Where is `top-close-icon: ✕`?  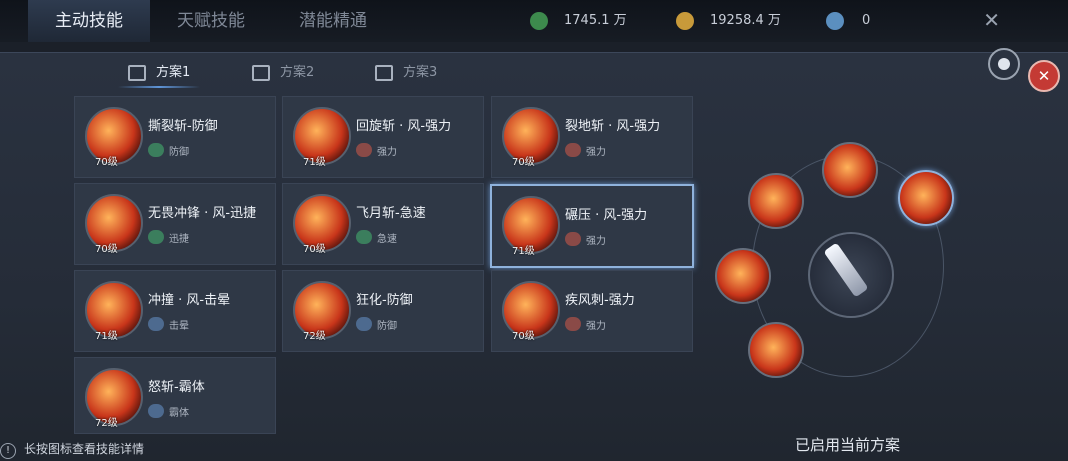 top-close-icon: ✕ is located at coordinates (991, 20).